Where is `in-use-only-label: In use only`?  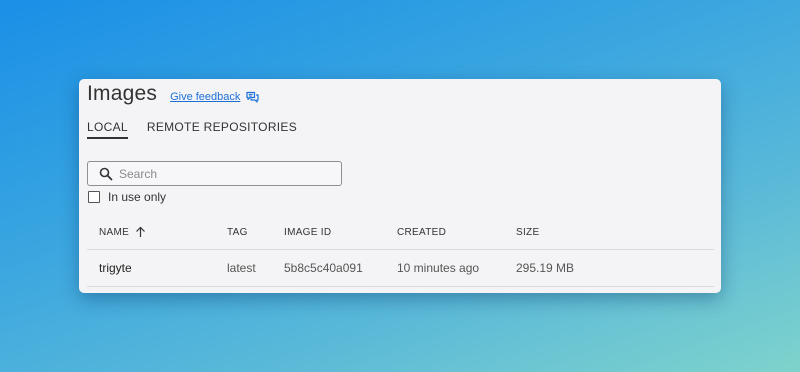
in-use-only-label: In use only is located at coordinates (137, 197).